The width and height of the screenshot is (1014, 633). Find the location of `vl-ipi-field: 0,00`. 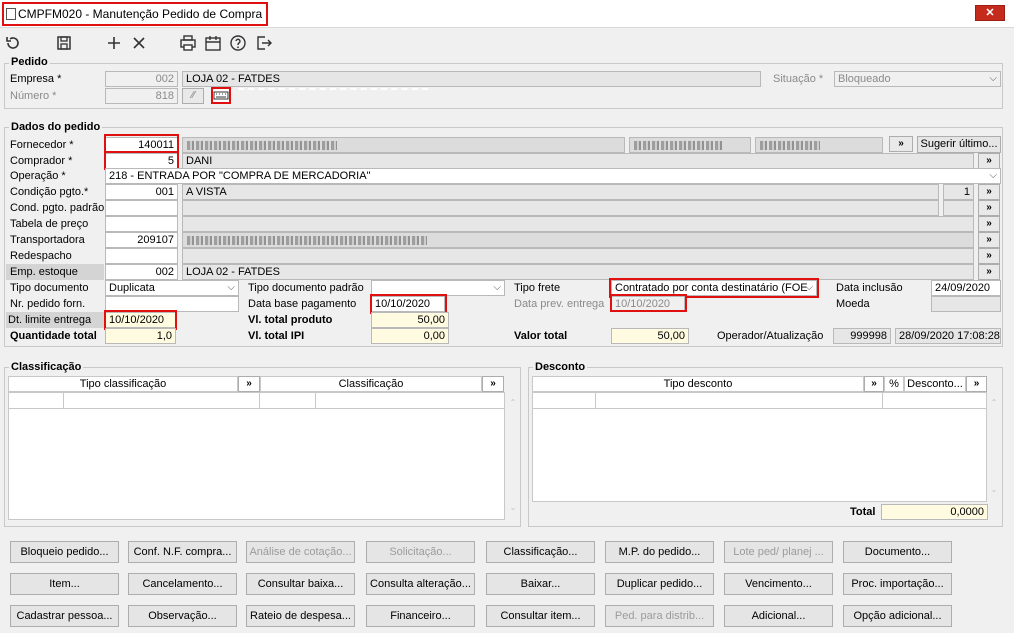

vl-ipi-field: 0,00 is located at coordinates (410, 336).